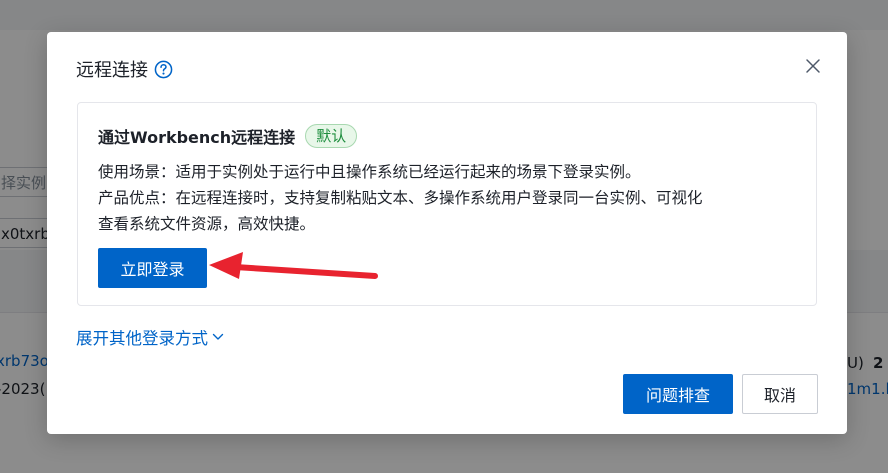  Describe the element at coordinates (331, 136) in the screenshot. I see `default-badge: 默认` at that location.